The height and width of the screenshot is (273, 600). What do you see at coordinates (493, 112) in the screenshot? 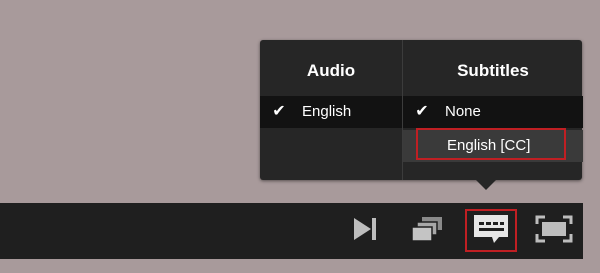
I see `subtitle-option-none: ✔ None` at bounding box center [493, 112].